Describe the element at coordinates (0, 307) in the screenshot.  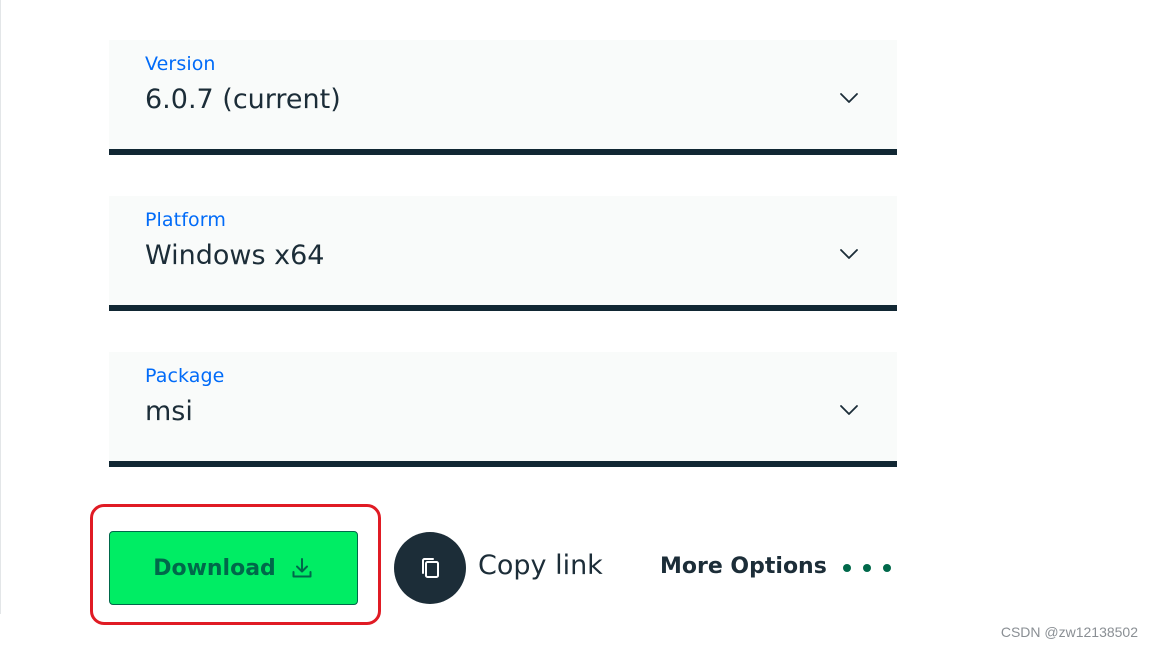
I see `page-left-border` at that location.